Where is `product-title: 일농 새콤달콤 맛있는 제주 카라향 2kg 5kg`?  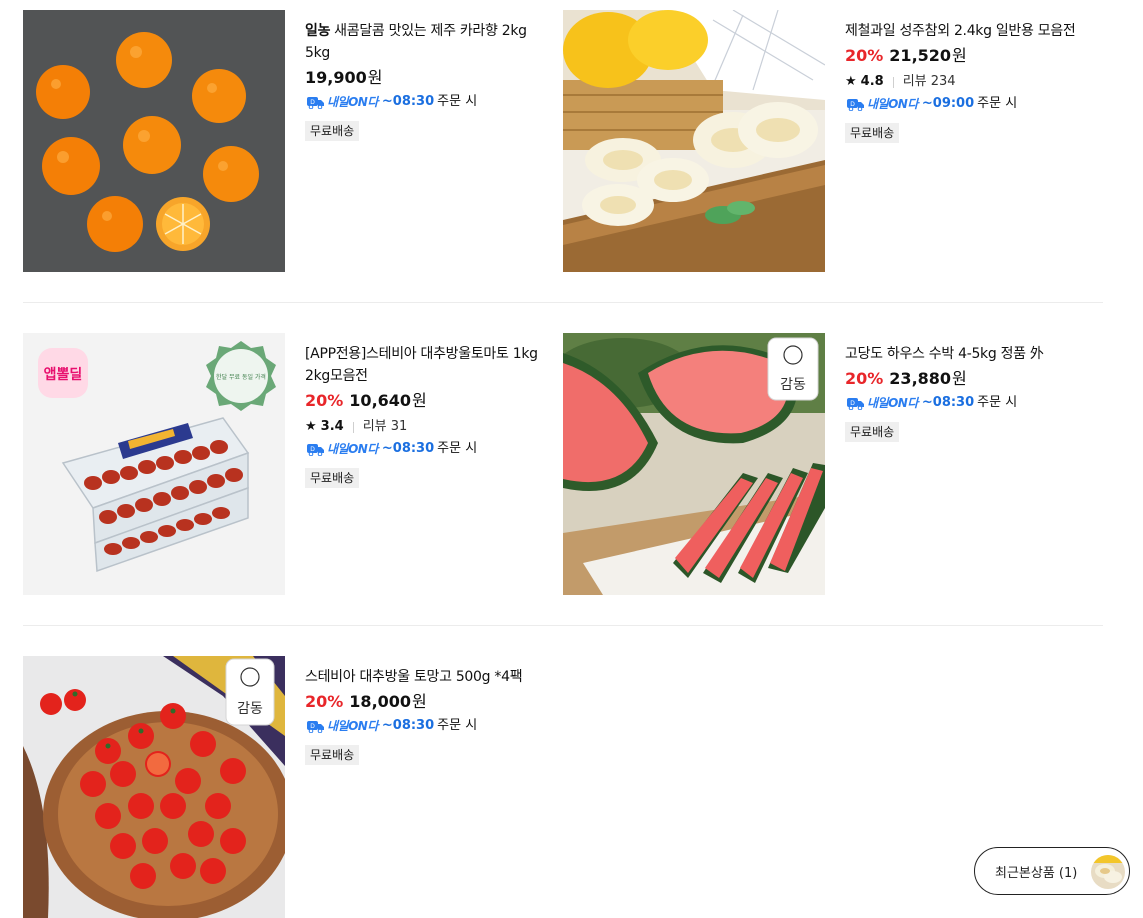 product-title: 일농 새콤달콤 맛있는 제주 카라향 2kg 5kg is located at coordinates (423, 42).